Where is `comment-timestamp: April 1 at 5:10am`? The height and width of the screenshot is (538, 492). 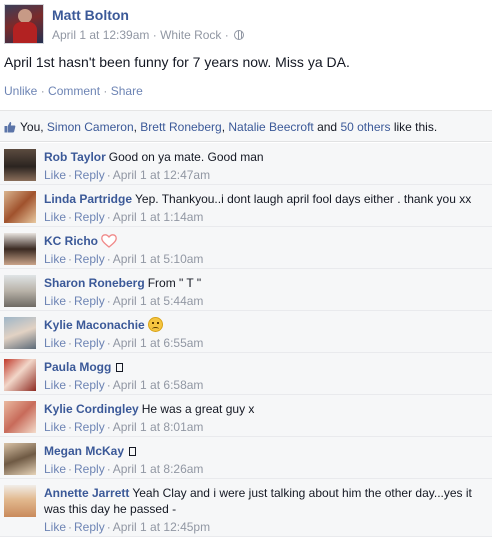
comment-timestamp: April 1 at 5:10am is located at coordinates (158, 259).